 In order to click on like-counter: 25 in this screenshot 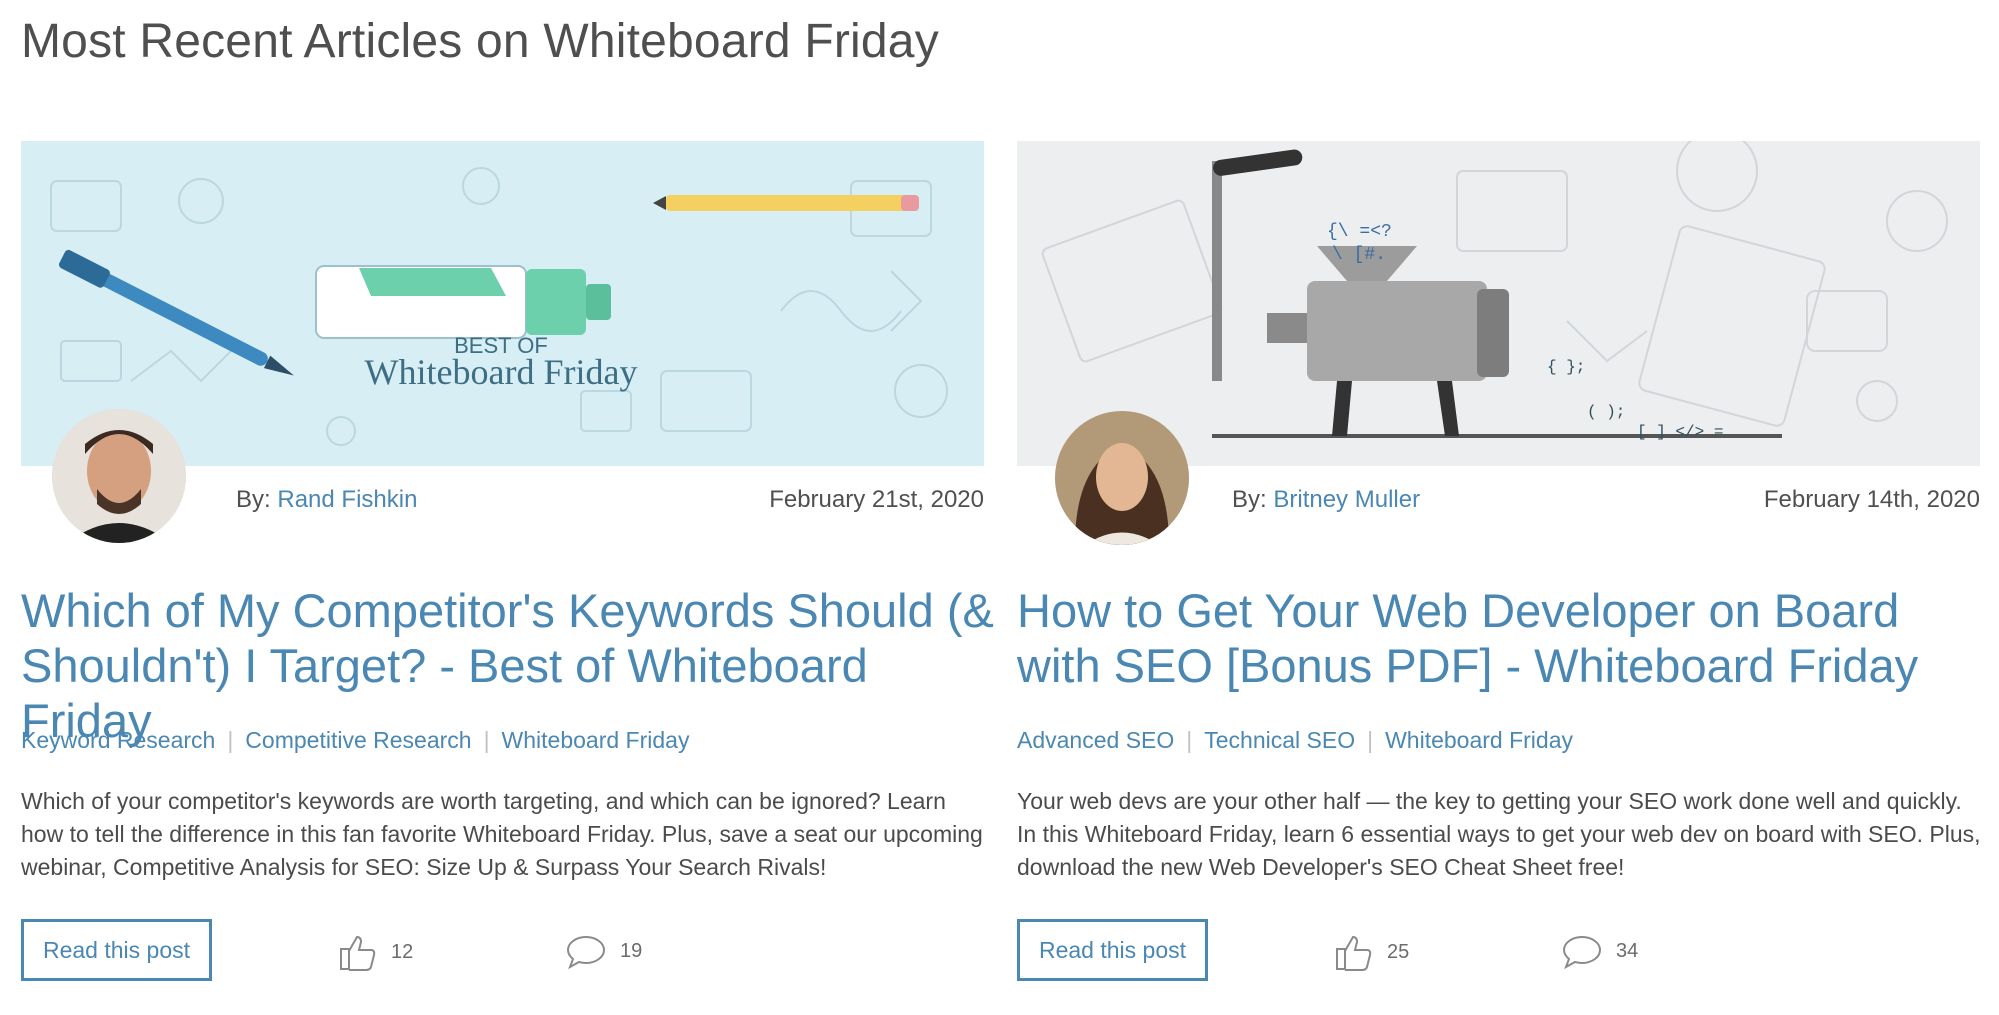, I will do `click(1372, 952)`.